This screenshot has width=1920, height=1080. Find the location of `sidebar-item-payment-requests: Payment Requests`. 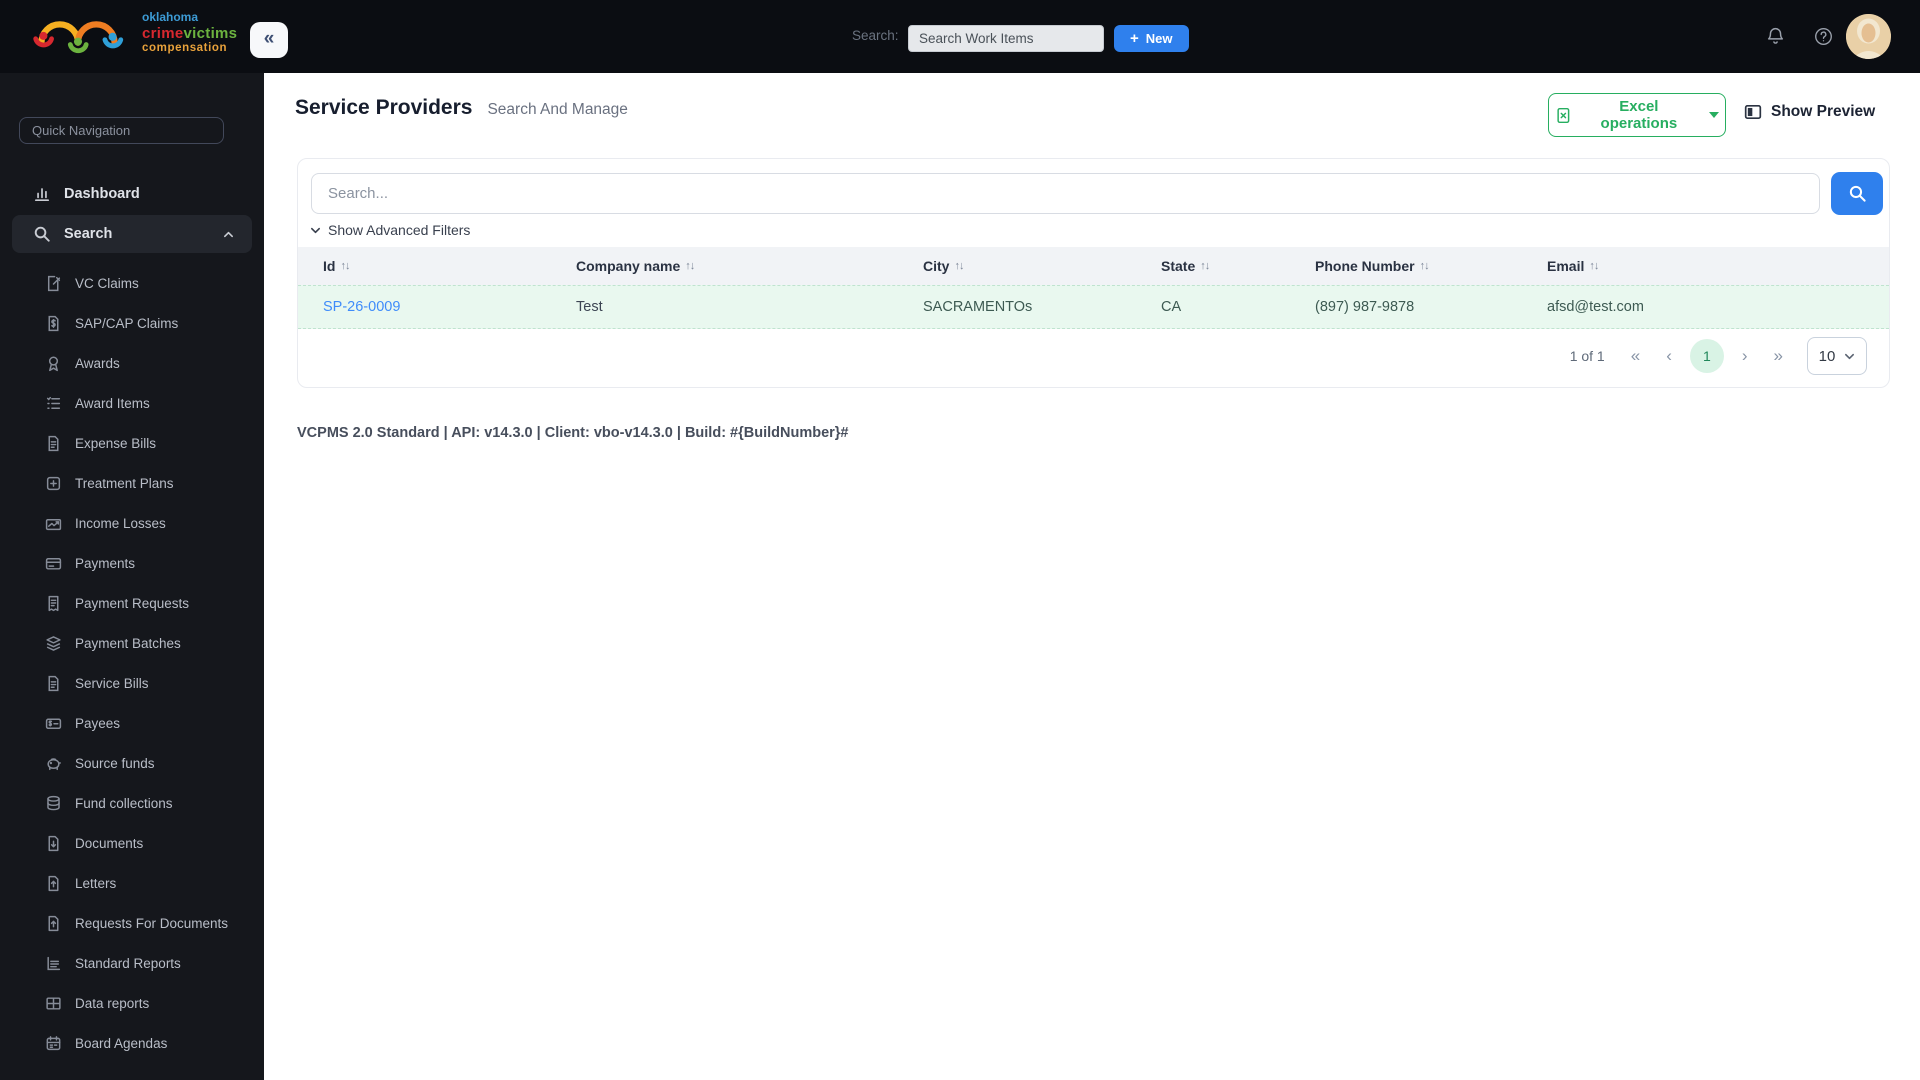

sidebar-item-payment-requests: Payment Requests is located at coordinates (132, 603).